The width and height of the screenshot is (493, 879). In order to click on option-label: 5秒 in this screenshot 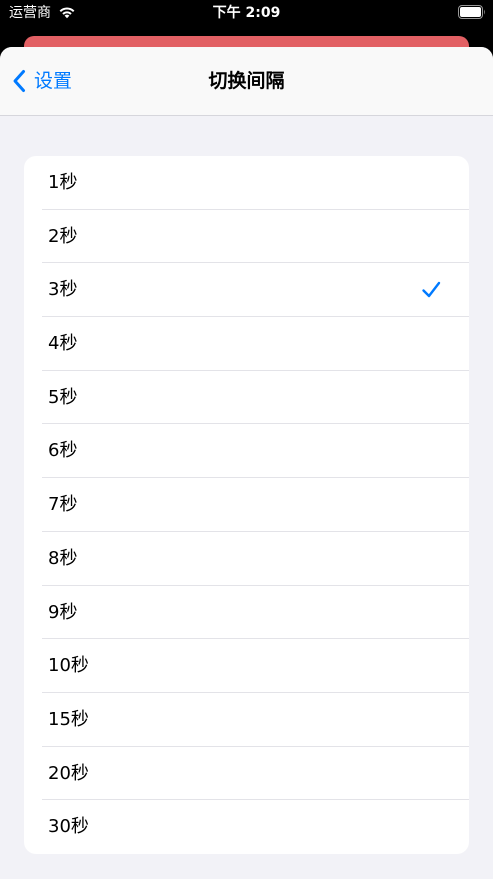, I will do `click(63, 397)`.